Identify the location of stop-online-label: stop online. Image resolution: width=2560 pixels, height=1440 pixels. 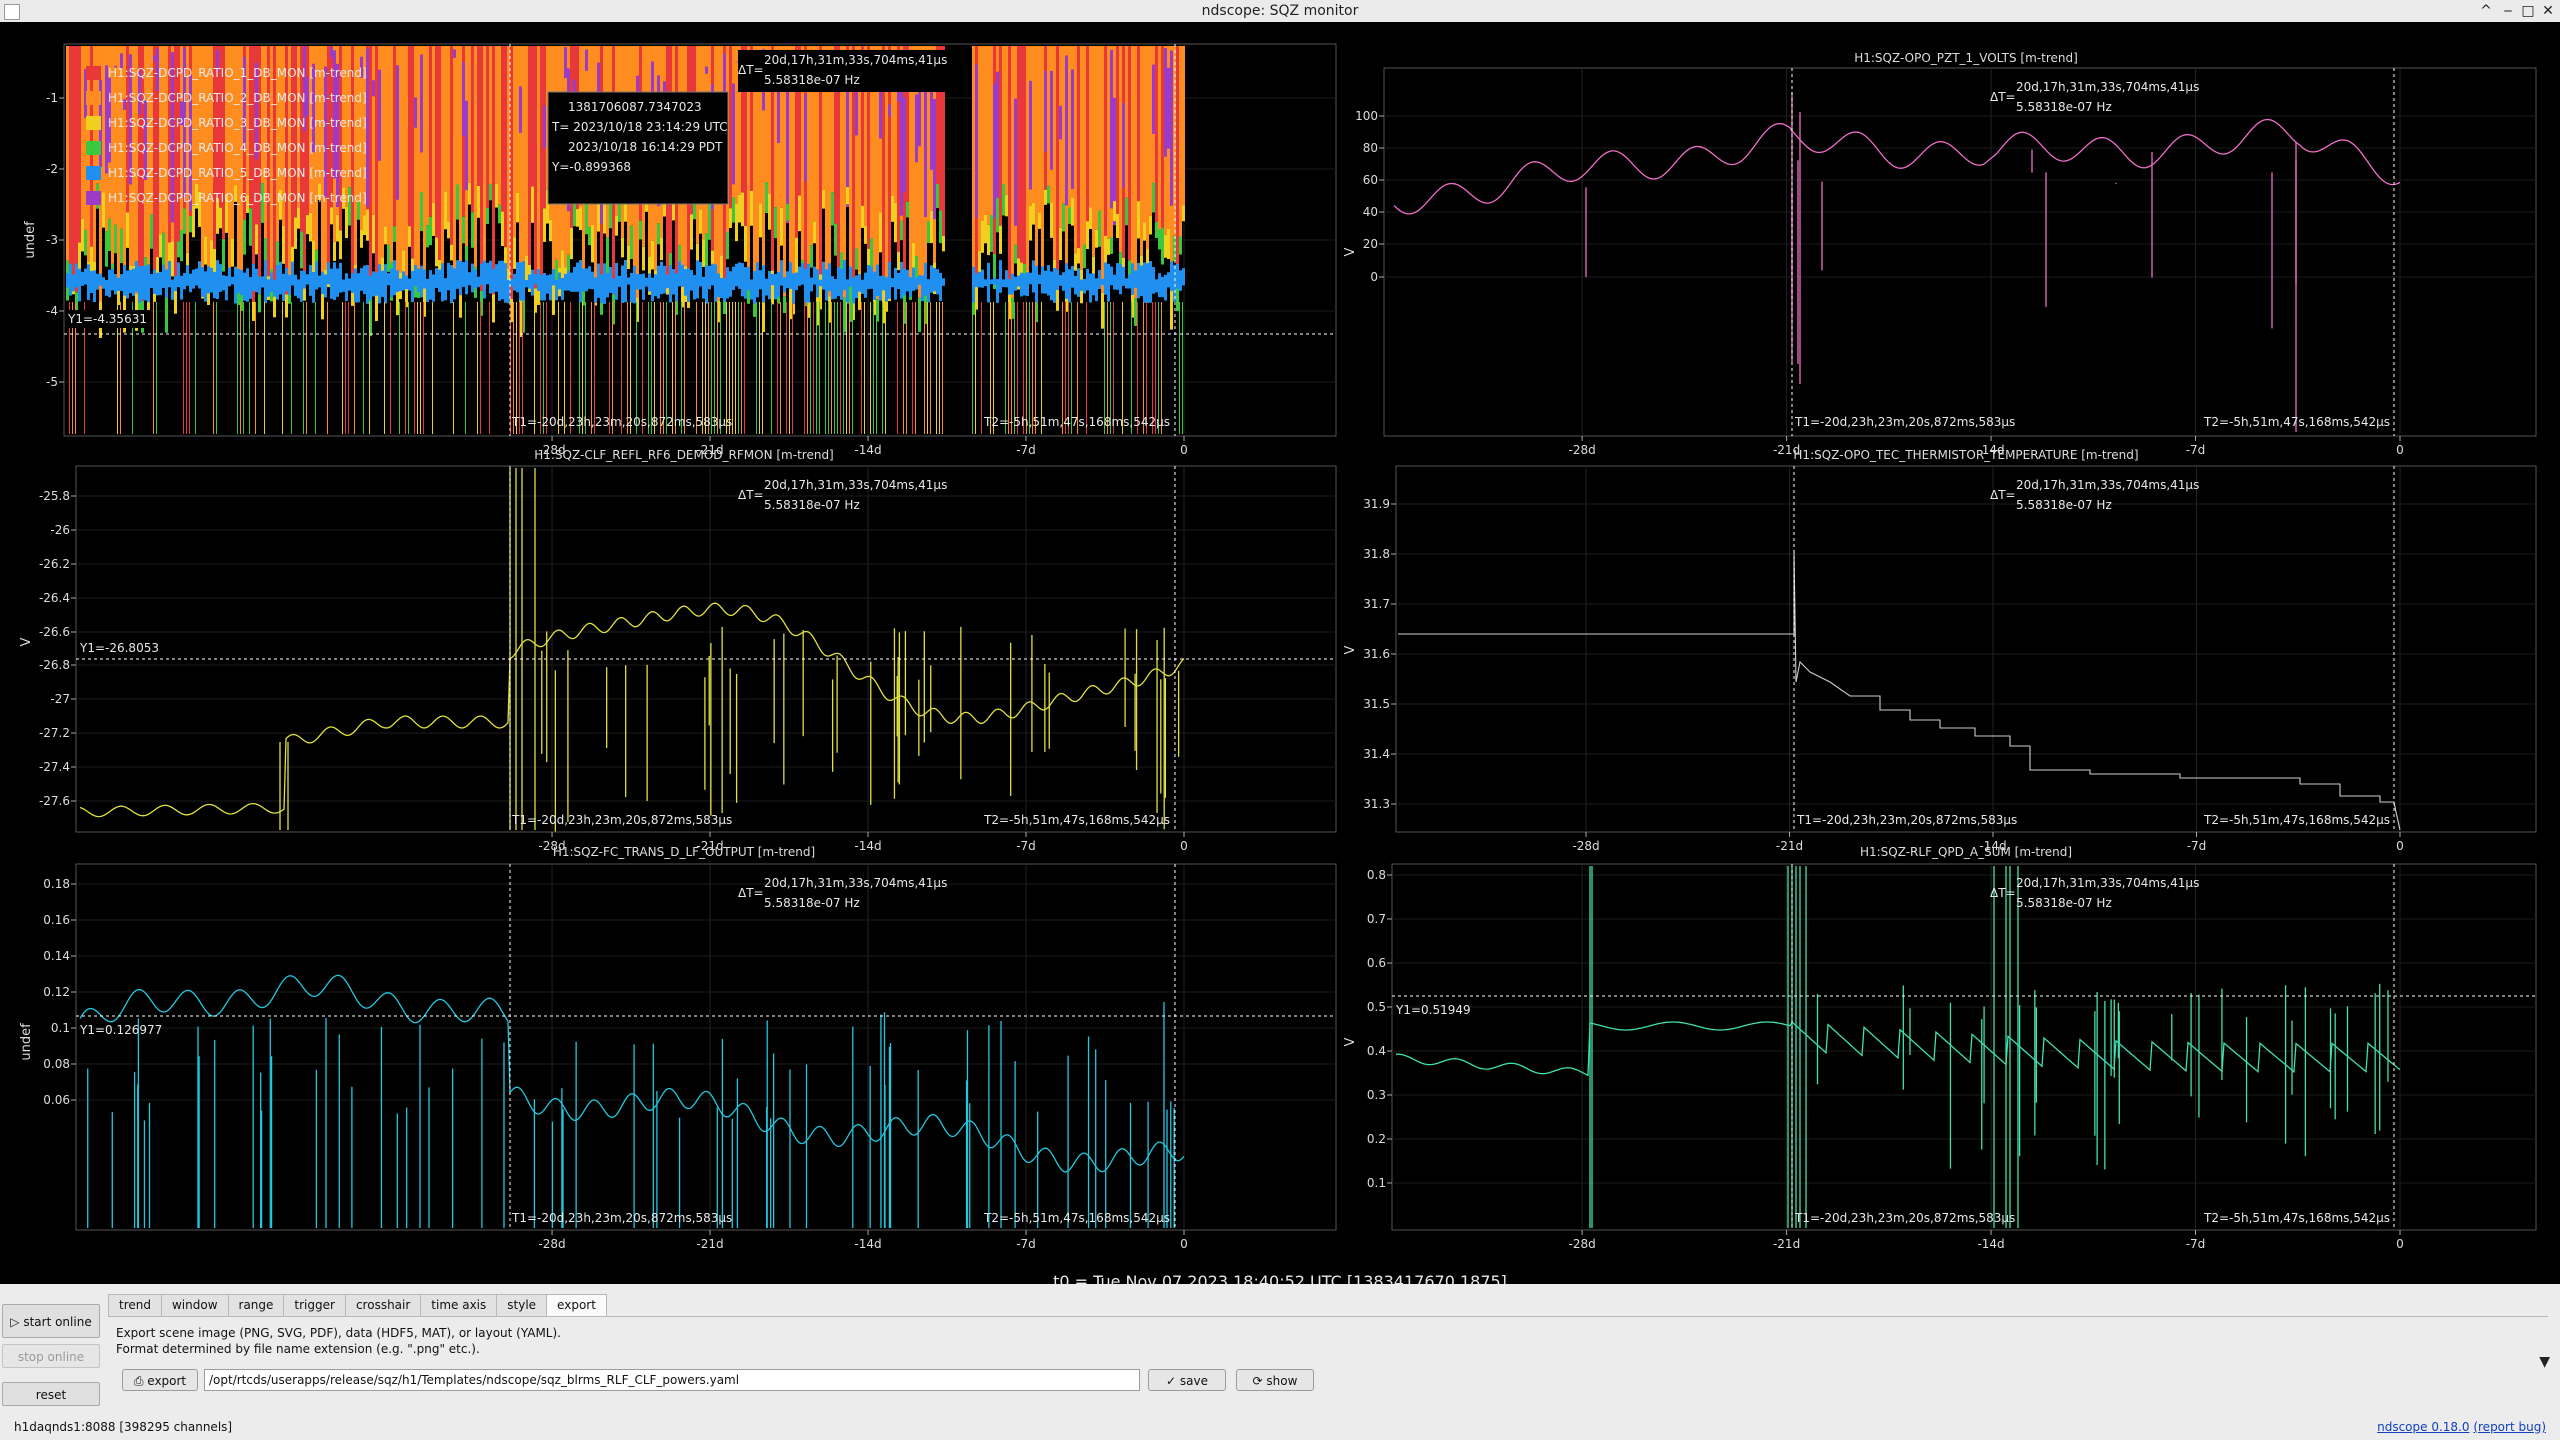
(51, 1357).